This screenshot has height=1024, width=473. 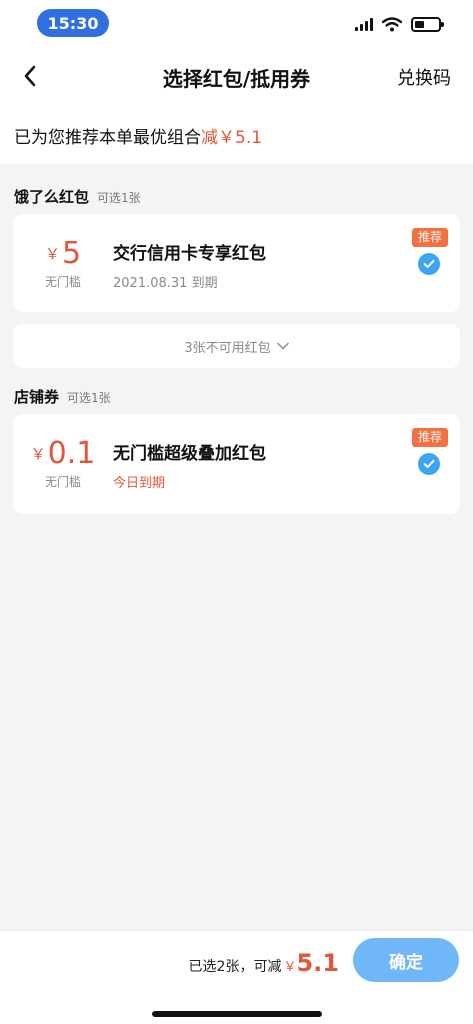 What do you see at coordinates (189, 254) in the screenshot?
I see `coupon-title: 交行信用卡专享红包` at bounding box center [189, 254].